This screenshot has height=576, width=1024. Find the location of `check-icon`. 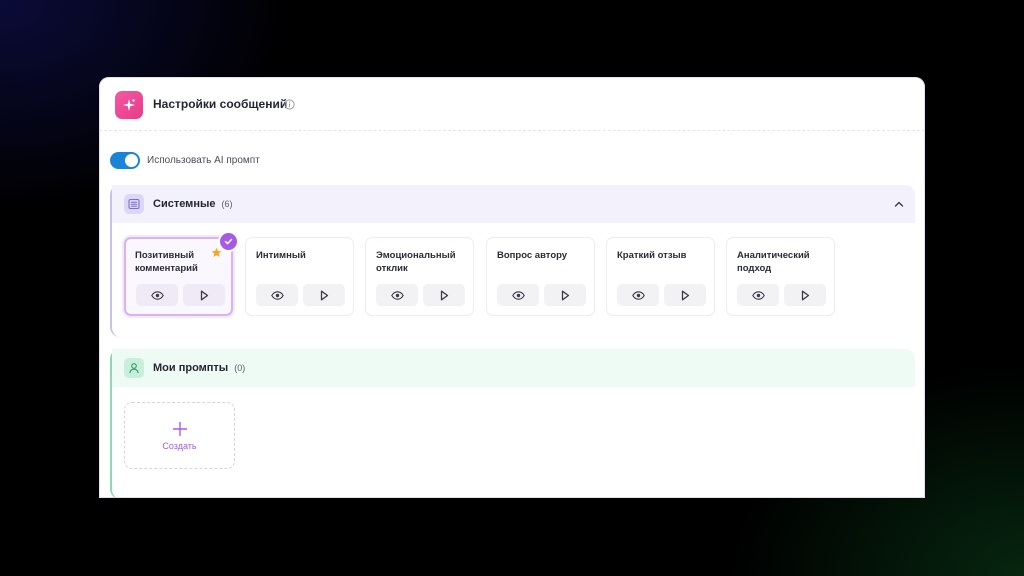

check-icon is located at coordinates (228, 241).